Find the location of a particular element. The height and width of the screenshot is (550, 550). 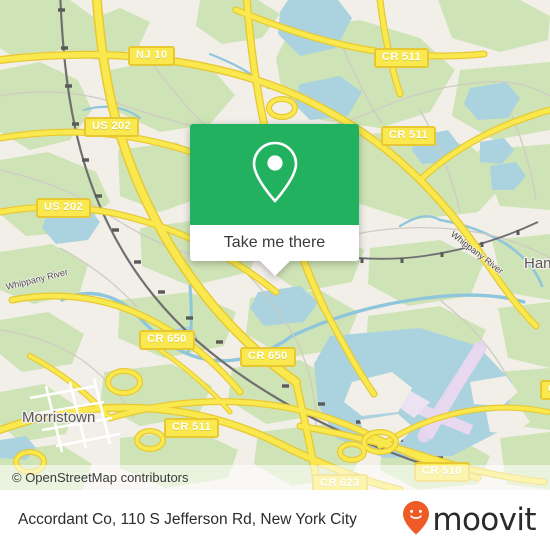

road-shield-cr-511-1: CR 511 is located at coordinates (402, 58).